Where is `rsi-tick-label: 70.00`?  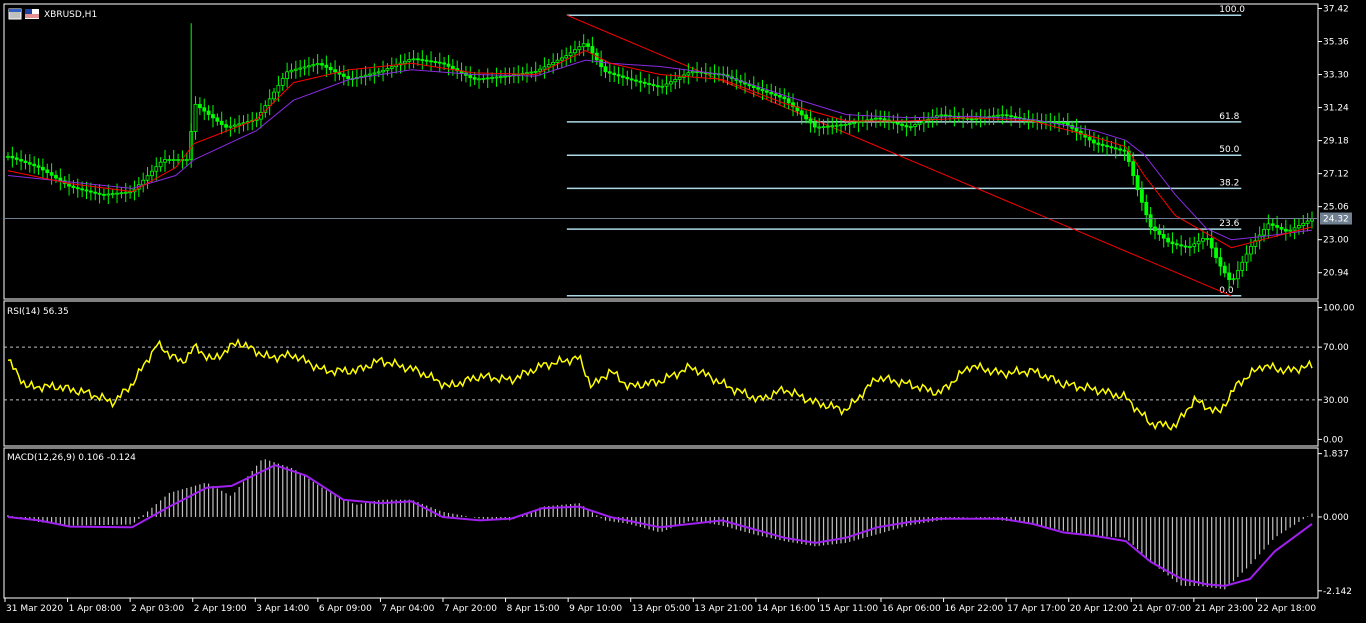
rsi-tick-label: 70.00 is located at coordinates (1336, 348).